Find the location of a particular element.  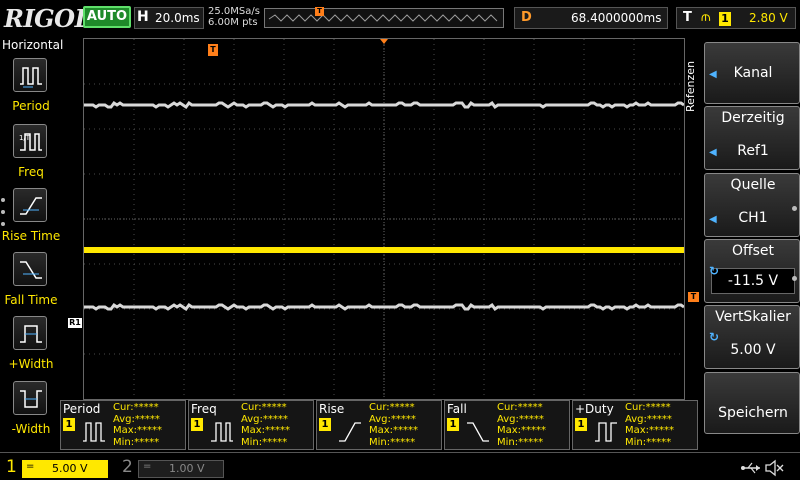

trigger-level: 2.80 V is located at coordinates (768, 18).